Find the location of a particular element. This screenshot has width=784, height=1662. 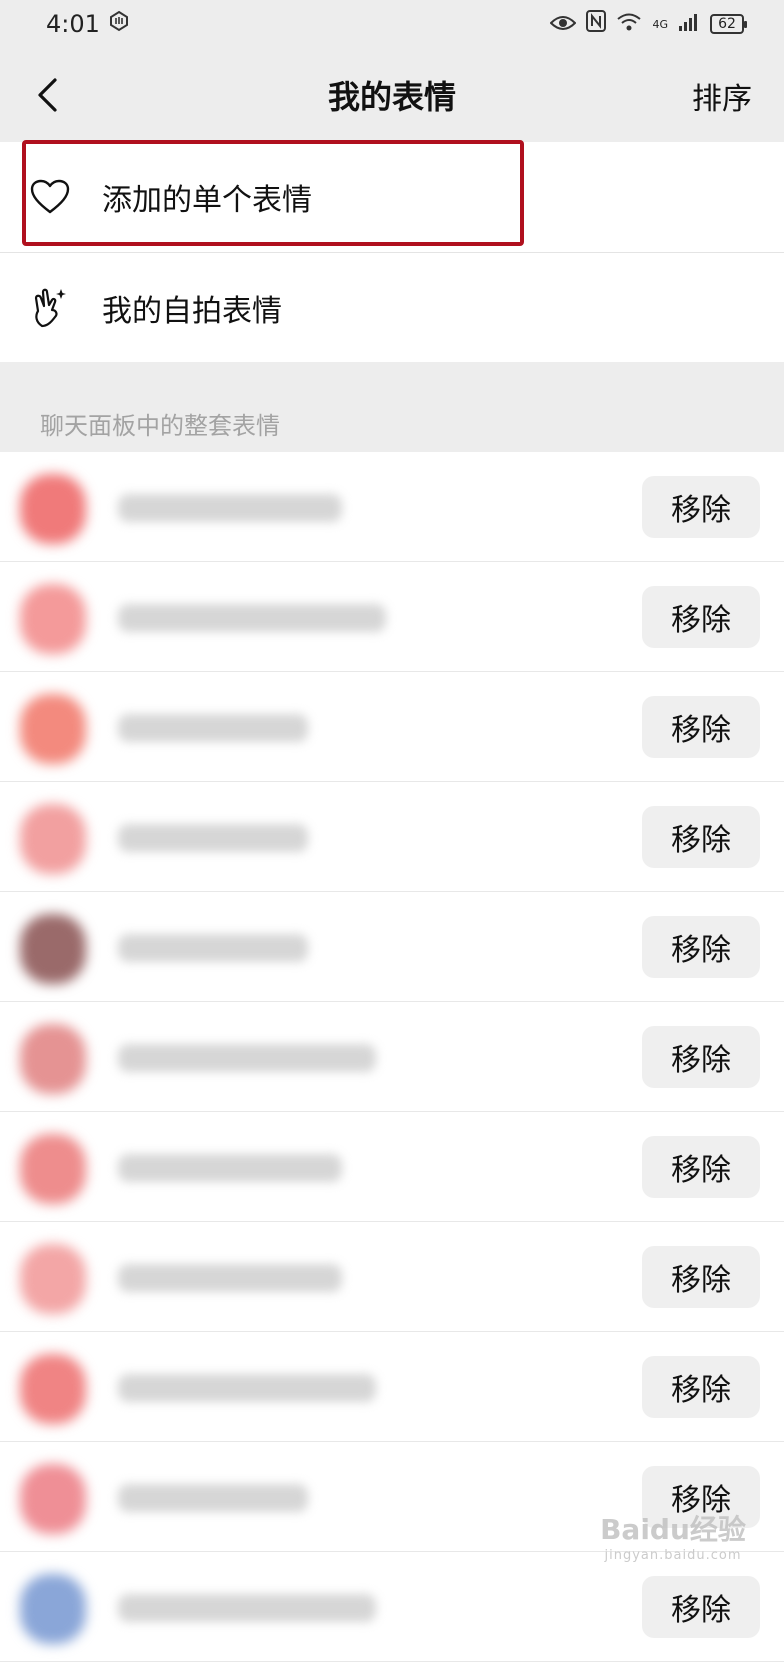

nav-bar: 我的表情 排序 is located at coordinates (392, 95).